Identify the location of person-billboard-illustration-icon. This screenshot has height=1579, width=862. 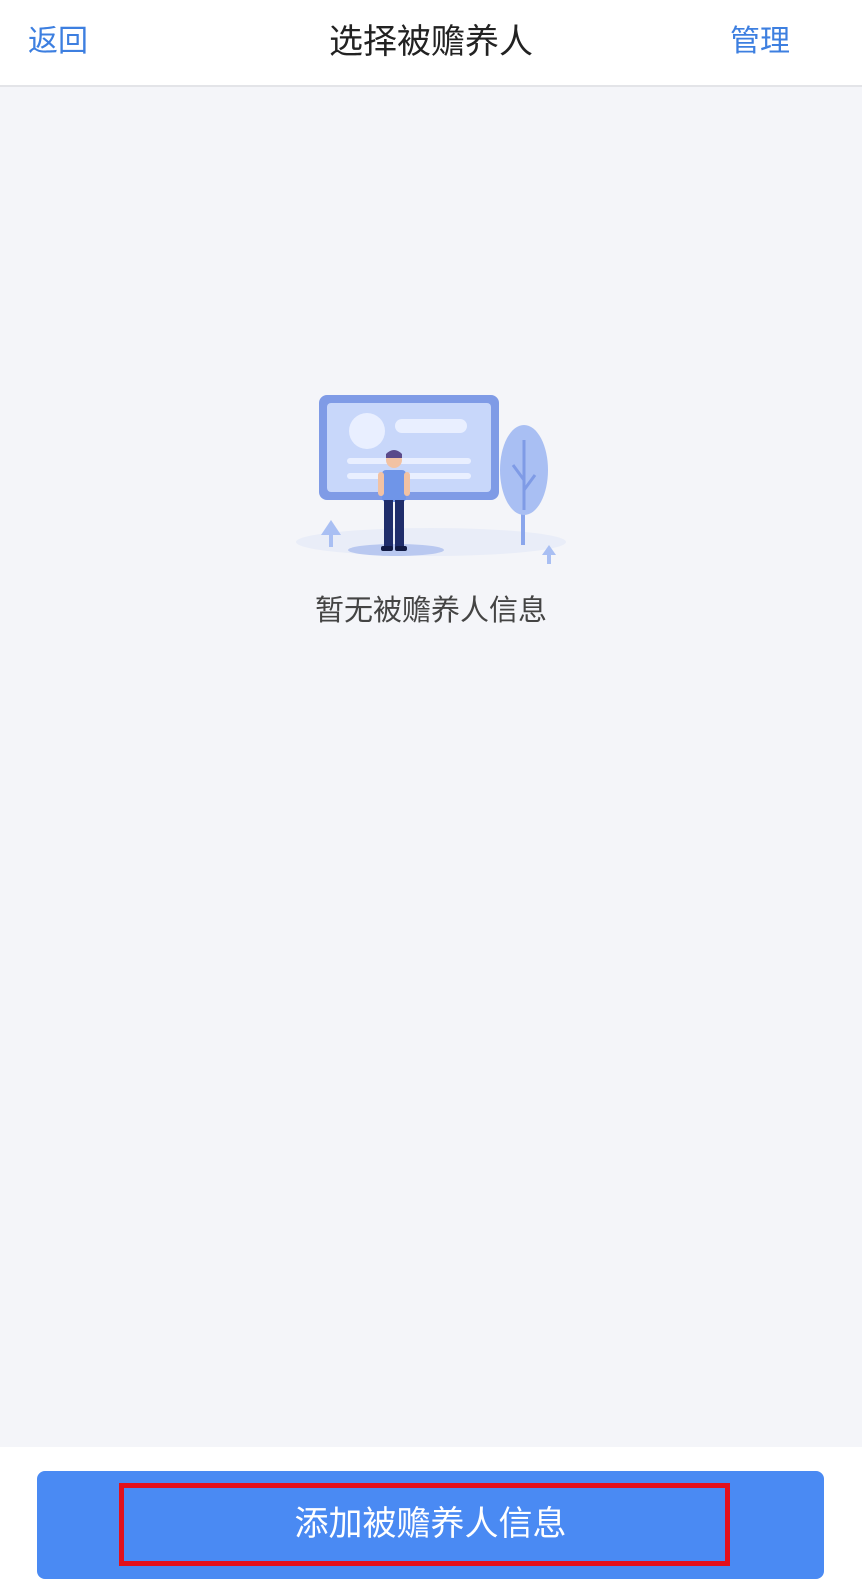
(431, 479).